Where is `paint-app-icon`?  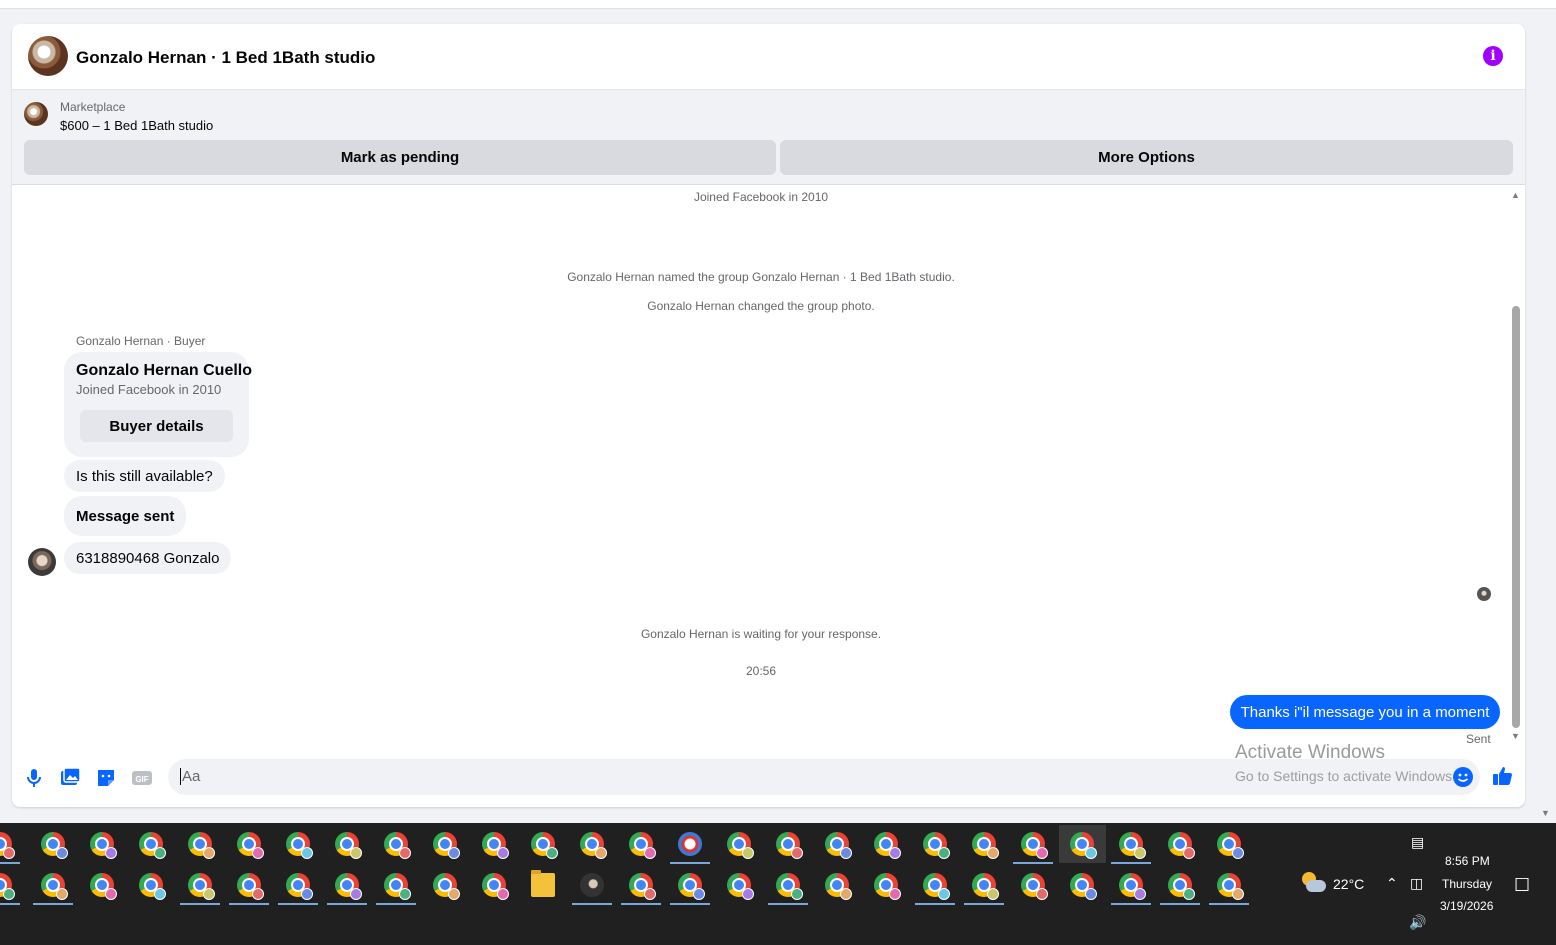
paint-app-icon is located at coordinates (690, 844).